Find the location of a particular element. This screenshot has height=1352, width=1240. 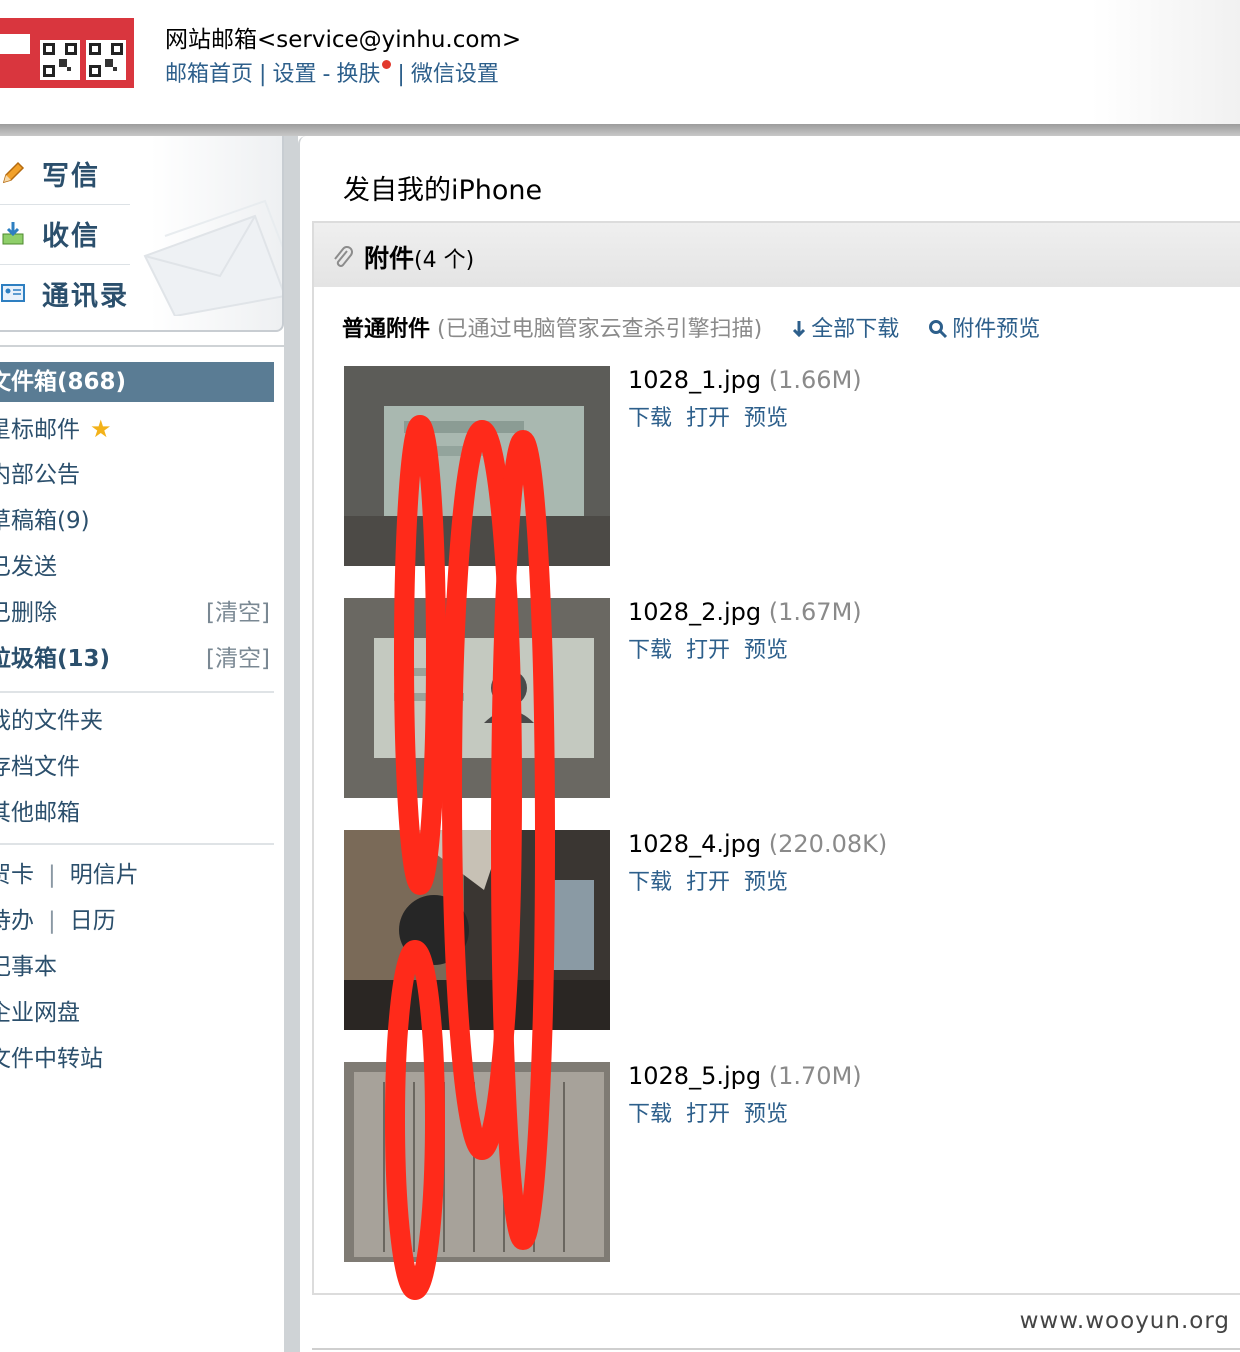

attachment-item: 1028_2.jpg (1.67M) 下载 打开 预览 is located at coordinates (784, 698).